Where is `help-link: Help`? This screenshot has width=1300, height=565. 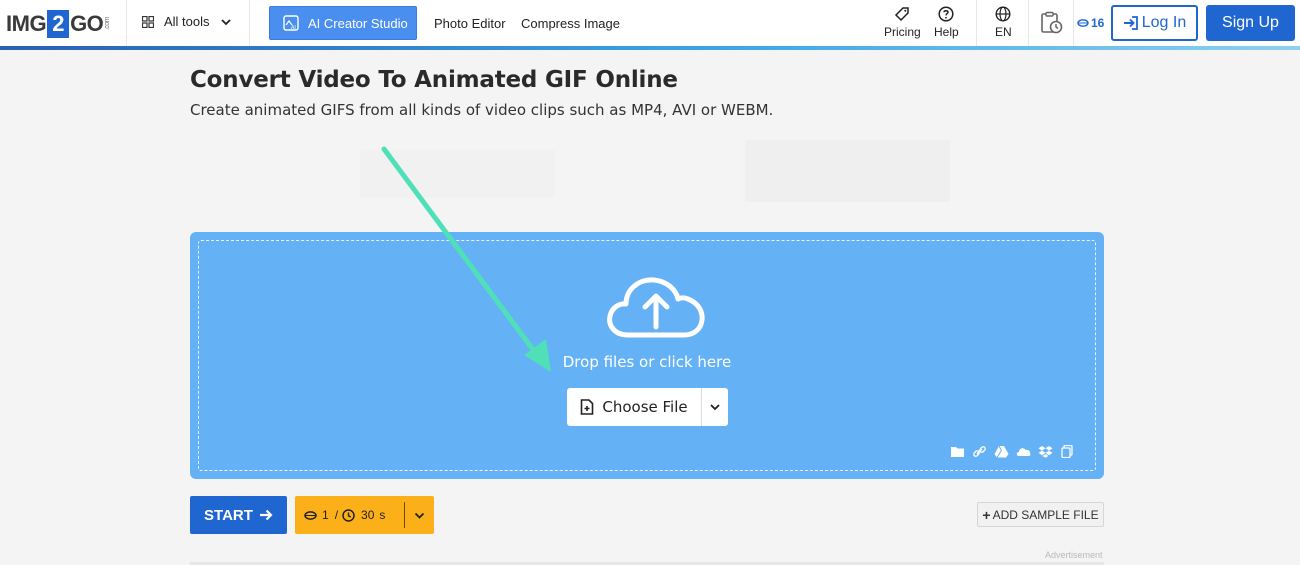 help-link: Help is located at coordinates (946, 22).